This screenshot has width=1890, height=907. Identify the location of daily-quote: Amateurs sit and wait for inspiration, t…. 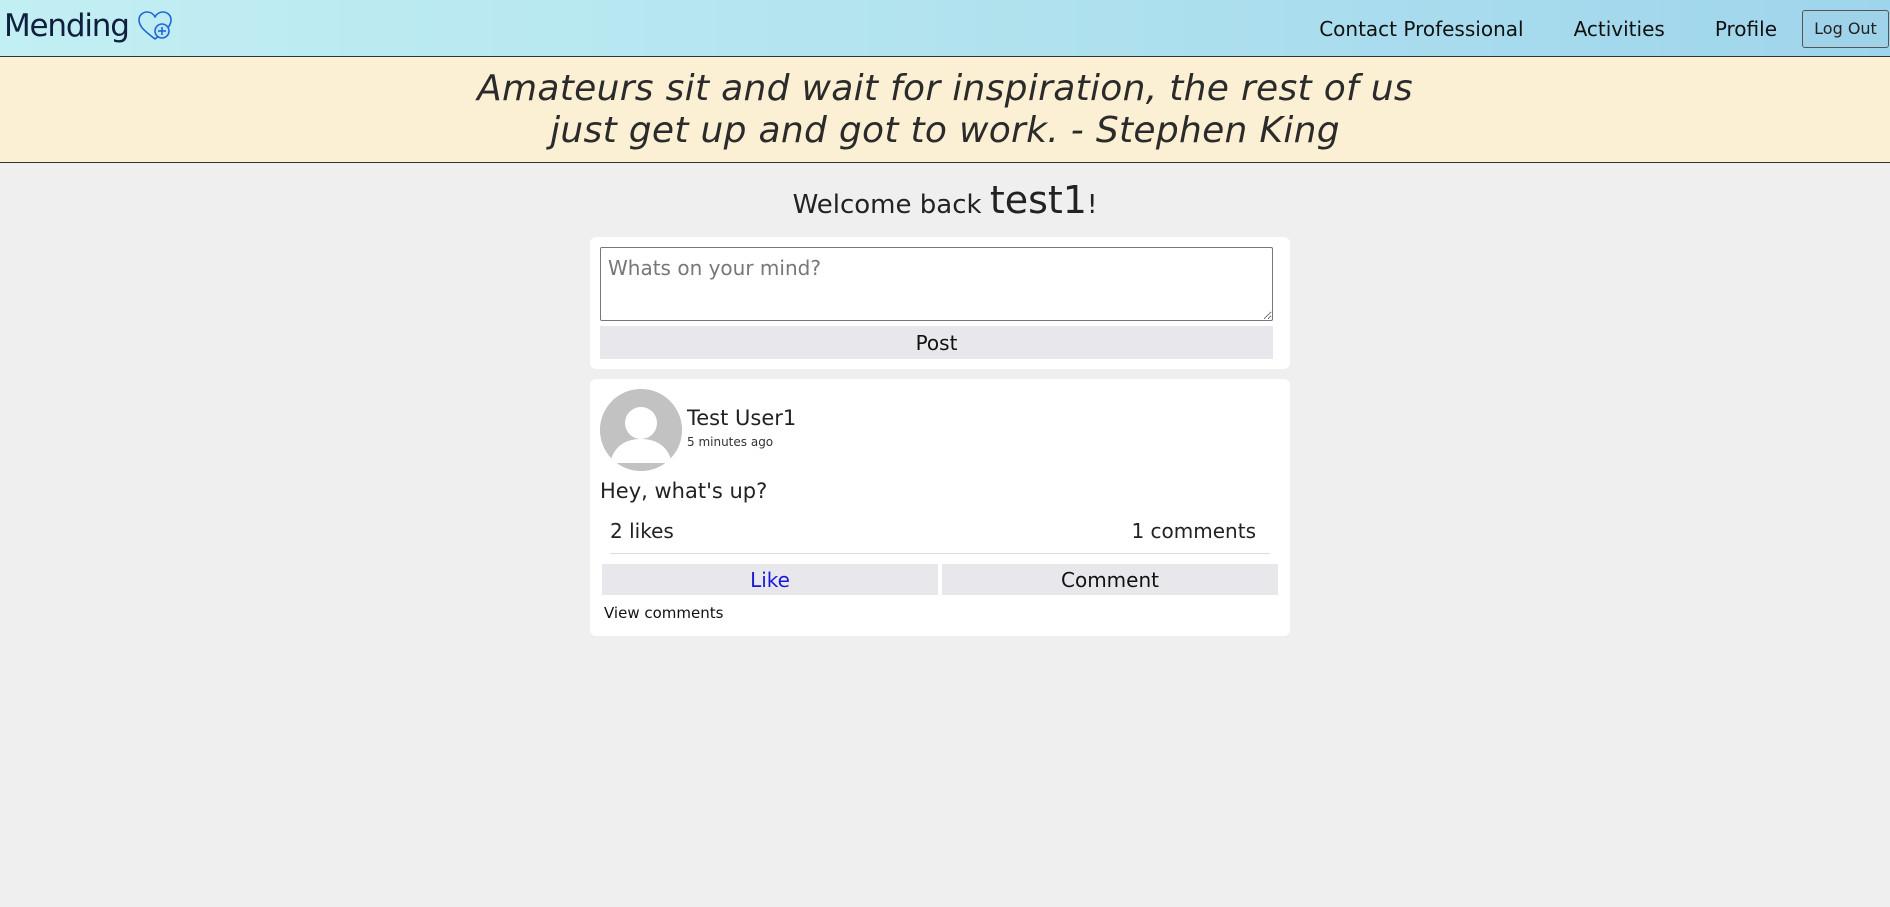
(945, 109).